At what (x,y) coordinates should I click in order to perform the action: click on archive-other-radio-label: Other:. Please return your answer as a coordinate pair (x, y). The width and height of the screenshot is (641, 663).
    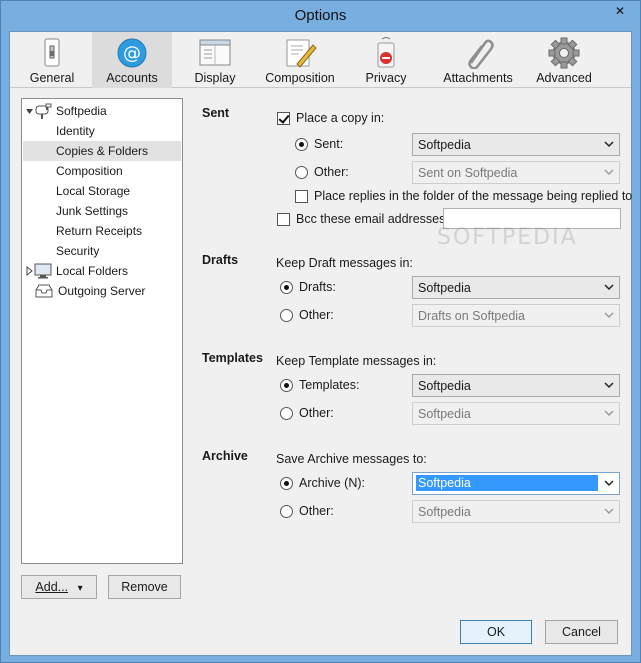
    Looking at the image, I should click on (316, 511).